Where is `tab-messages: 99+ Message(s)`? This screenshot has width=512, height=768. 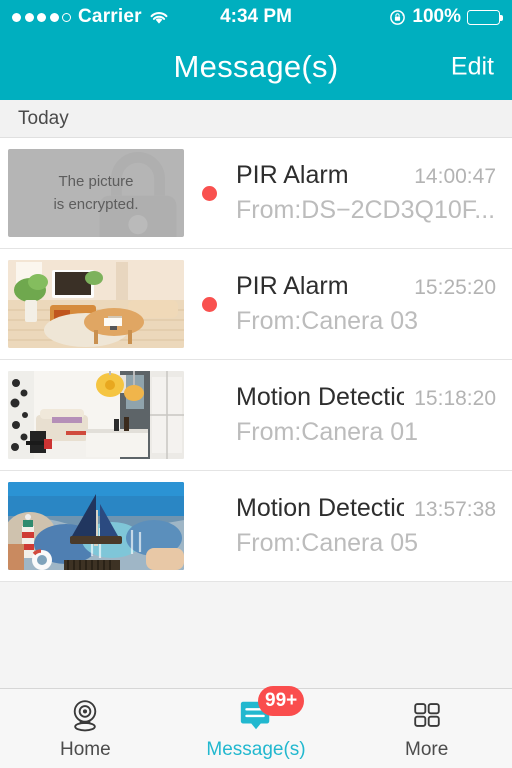 tab-messages: 99+ Message(s) is located at coordinates (256, 727).